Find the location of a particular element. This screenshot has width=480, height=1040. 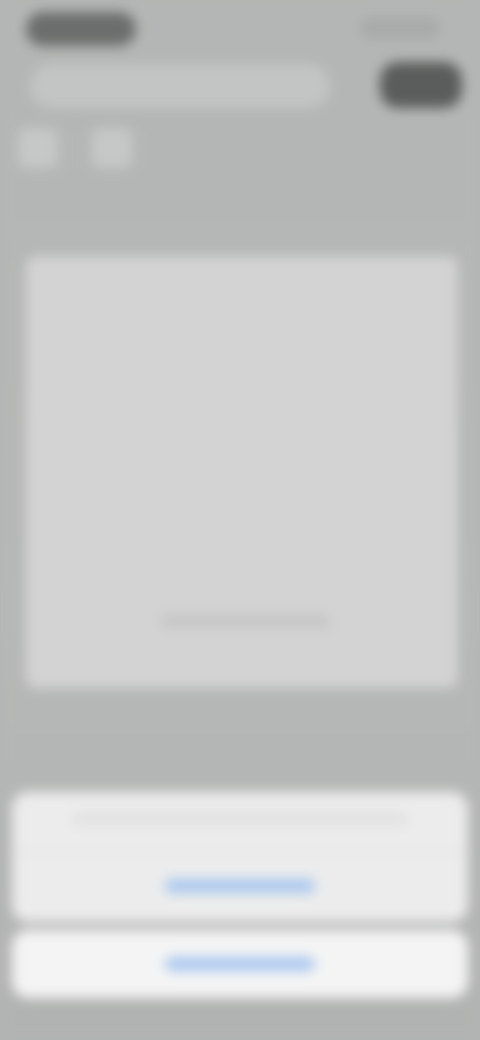

action-sheet-button is located at coordinates (240, 885).